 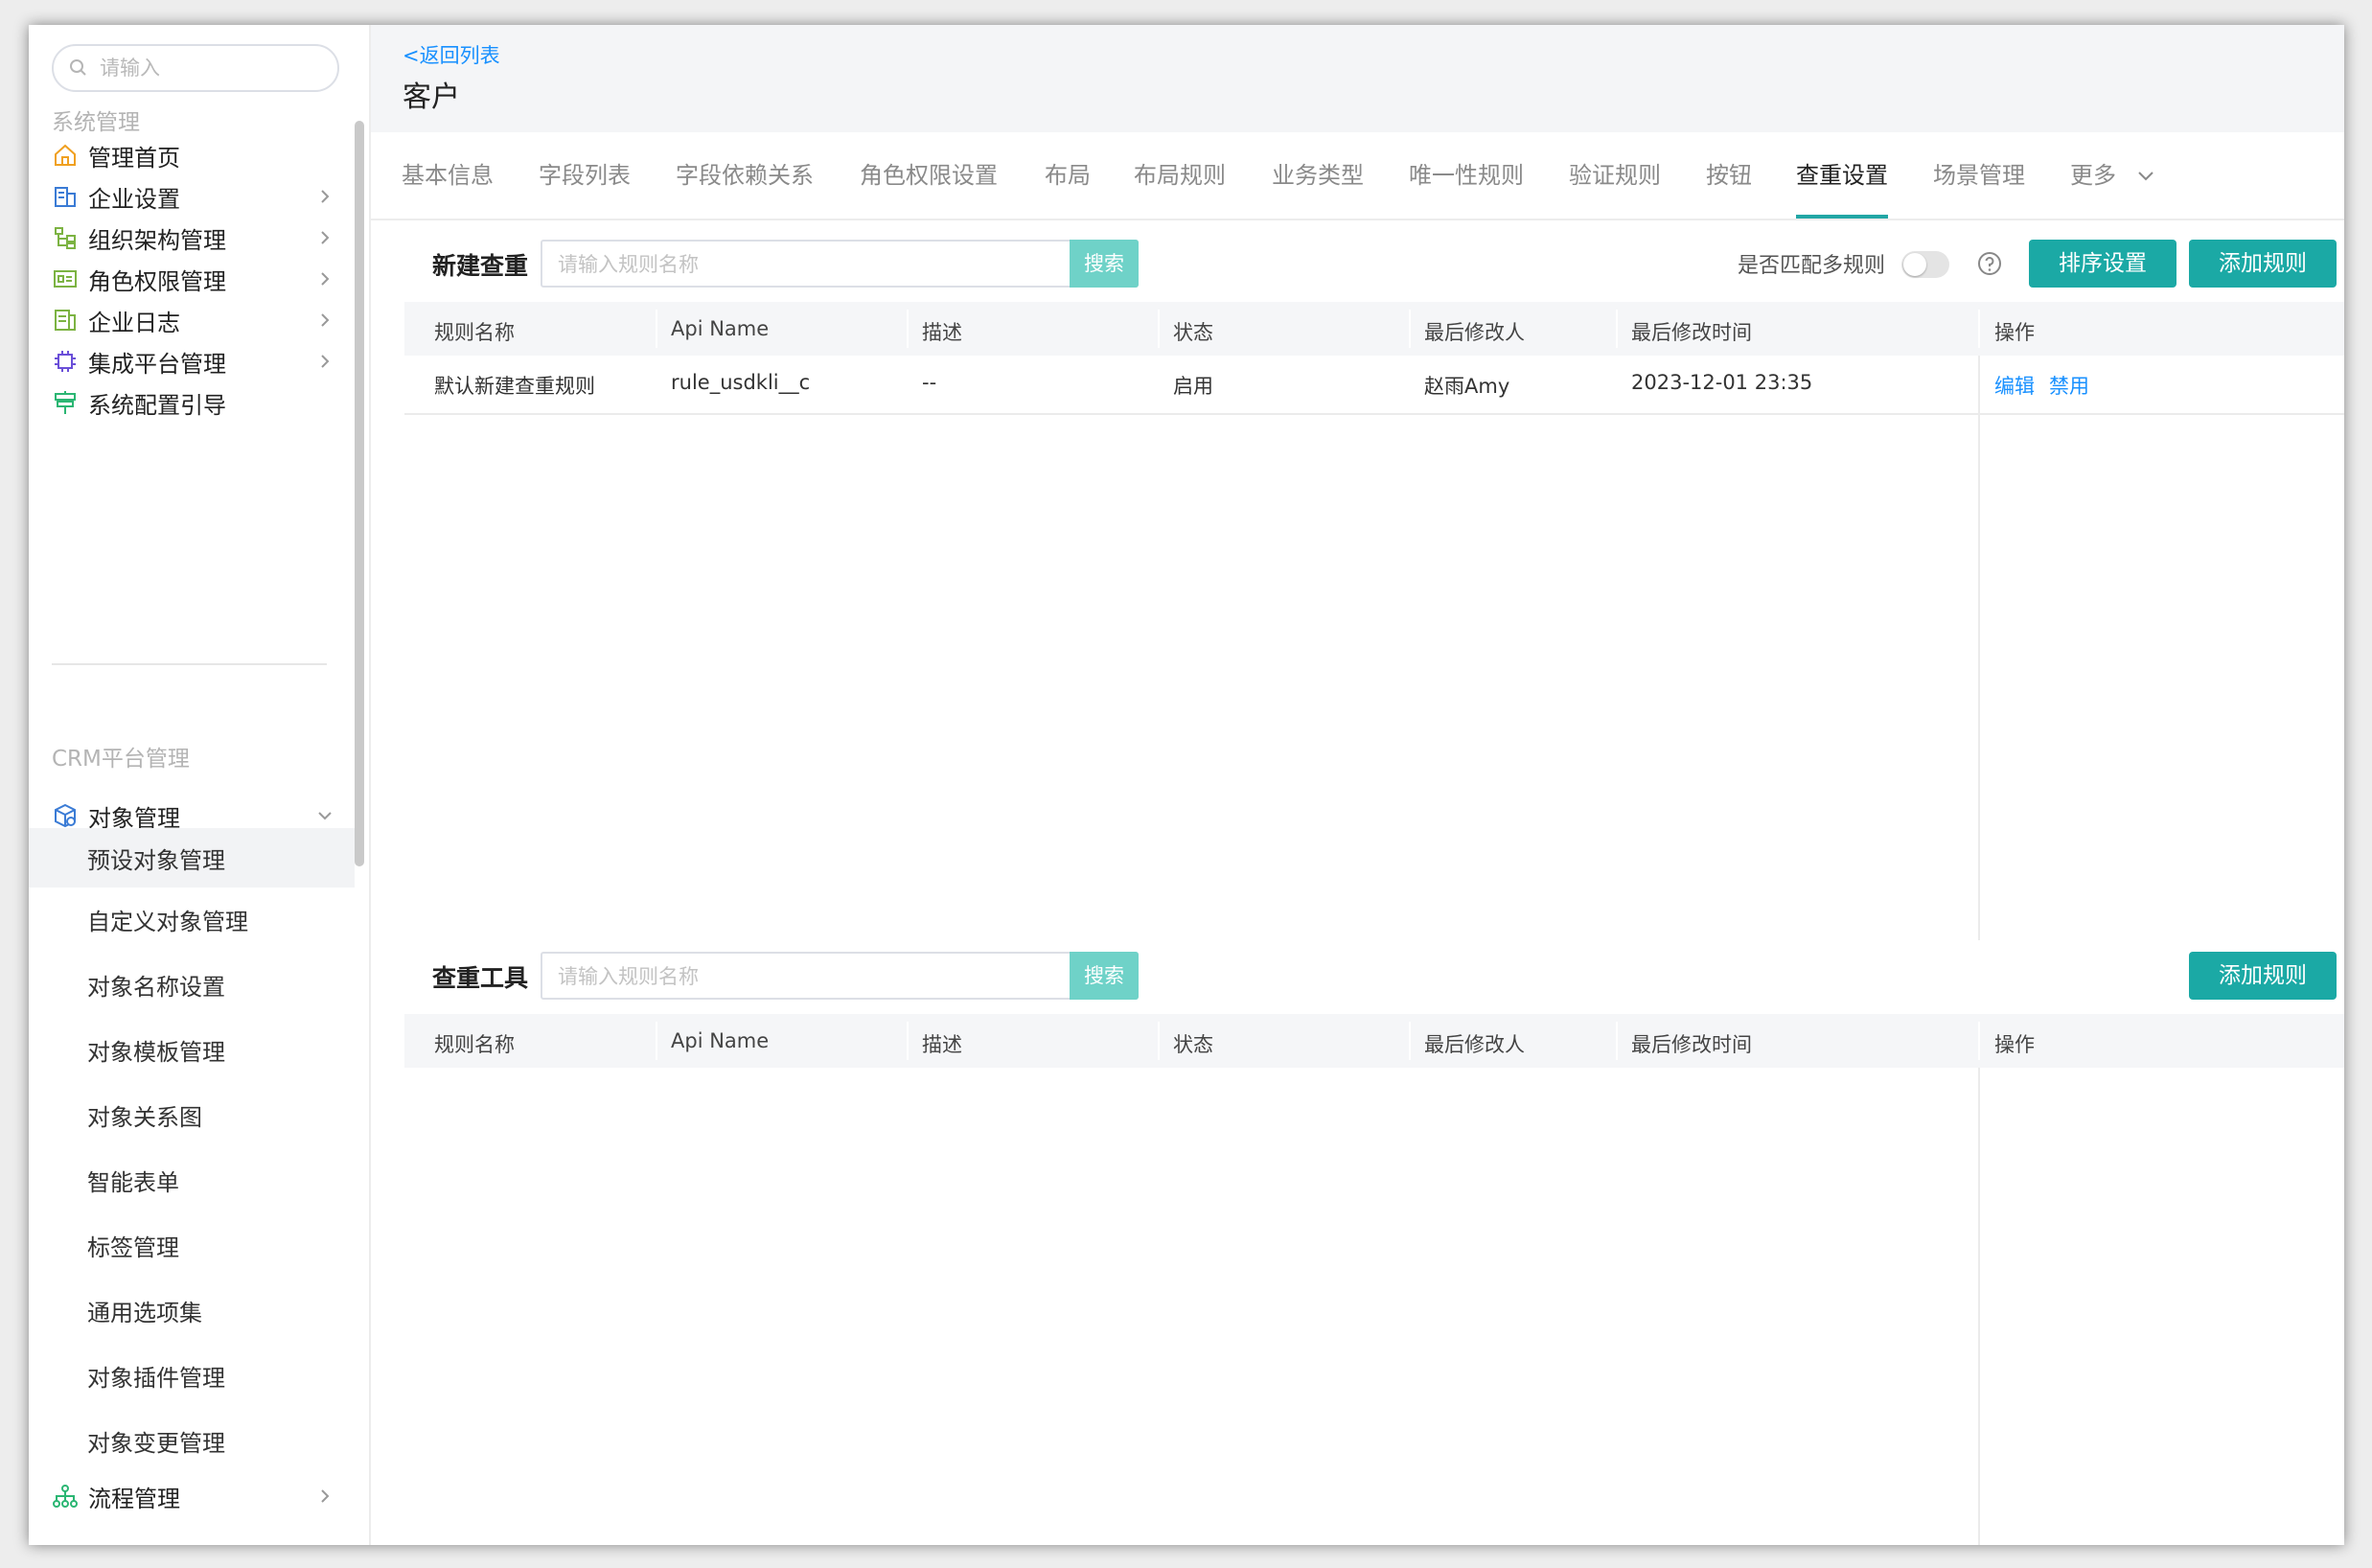 What do you see at coordinates (1615, 175) in the screenshot?
I see `tab-validation-rules: 验证规则` at bounding box center [1615, 175].